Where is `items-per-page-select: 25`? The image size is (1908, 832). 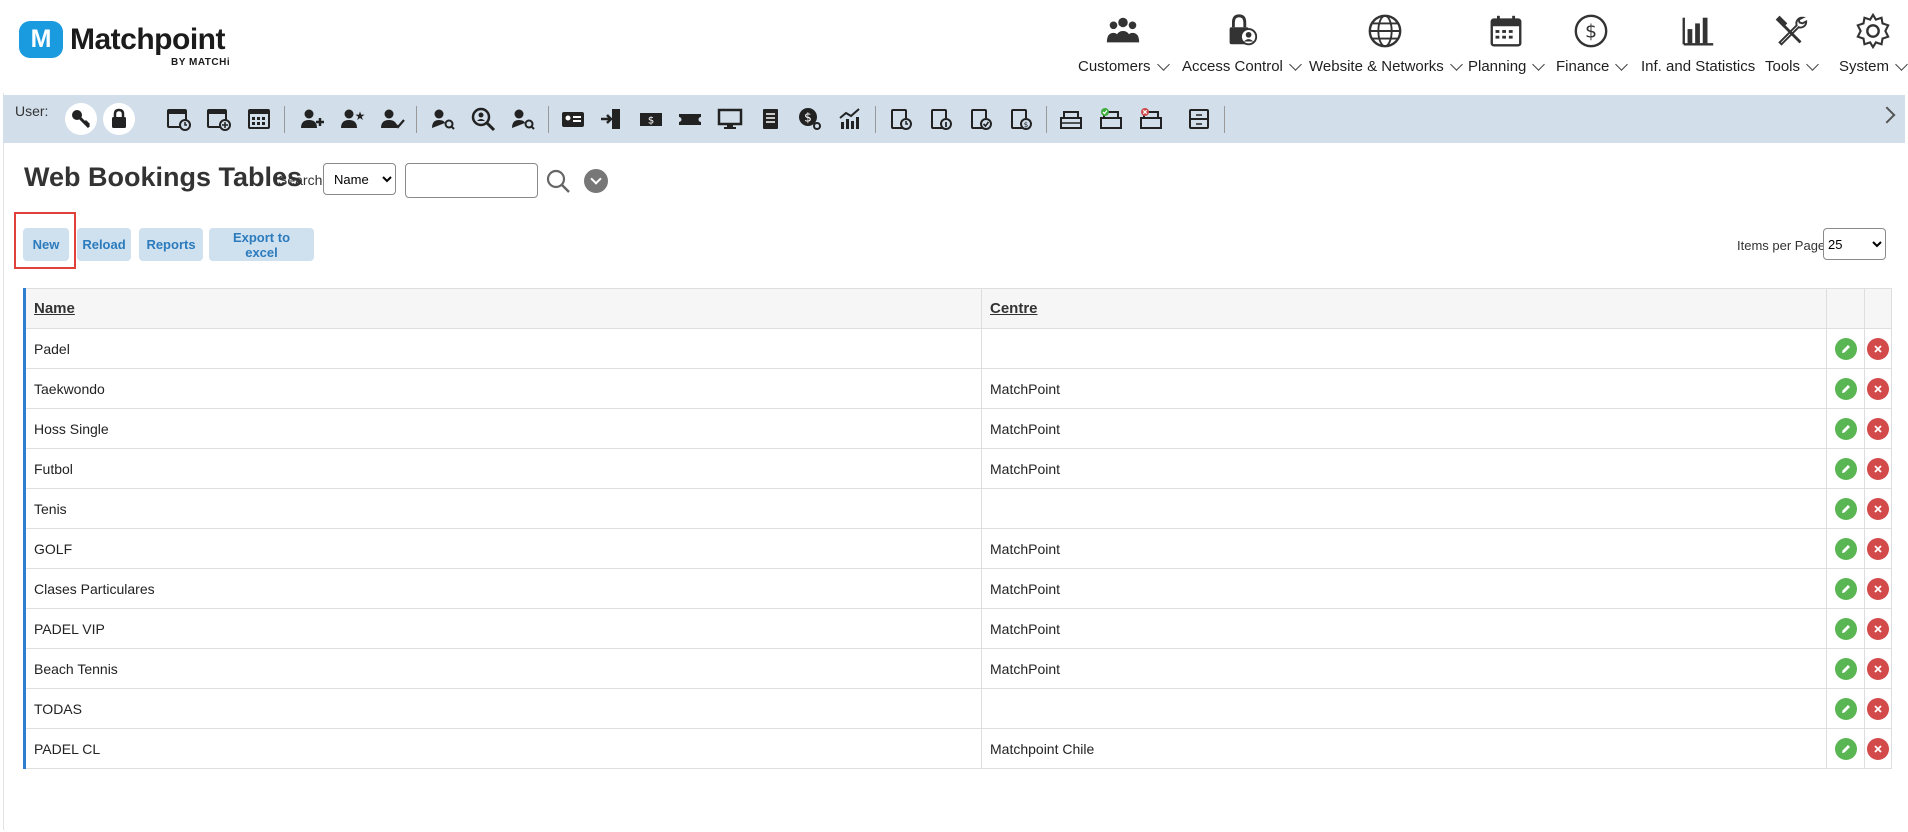
items-per-page-select: 25 is located at coordinates (1854, 244).